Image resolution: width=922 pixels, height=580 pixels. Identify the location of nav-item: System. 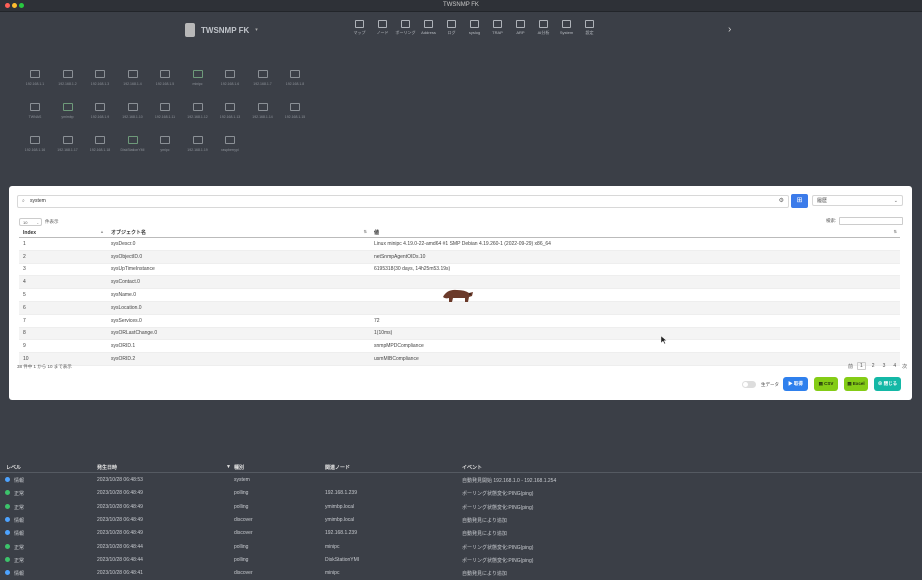
(566, 28).